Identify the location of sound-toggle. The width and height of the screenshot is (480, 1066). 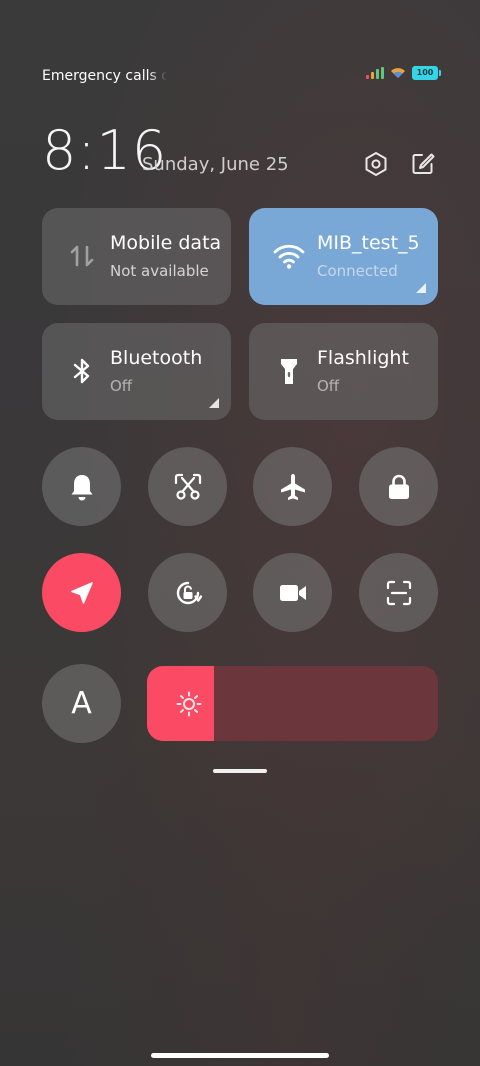
(81, 486).